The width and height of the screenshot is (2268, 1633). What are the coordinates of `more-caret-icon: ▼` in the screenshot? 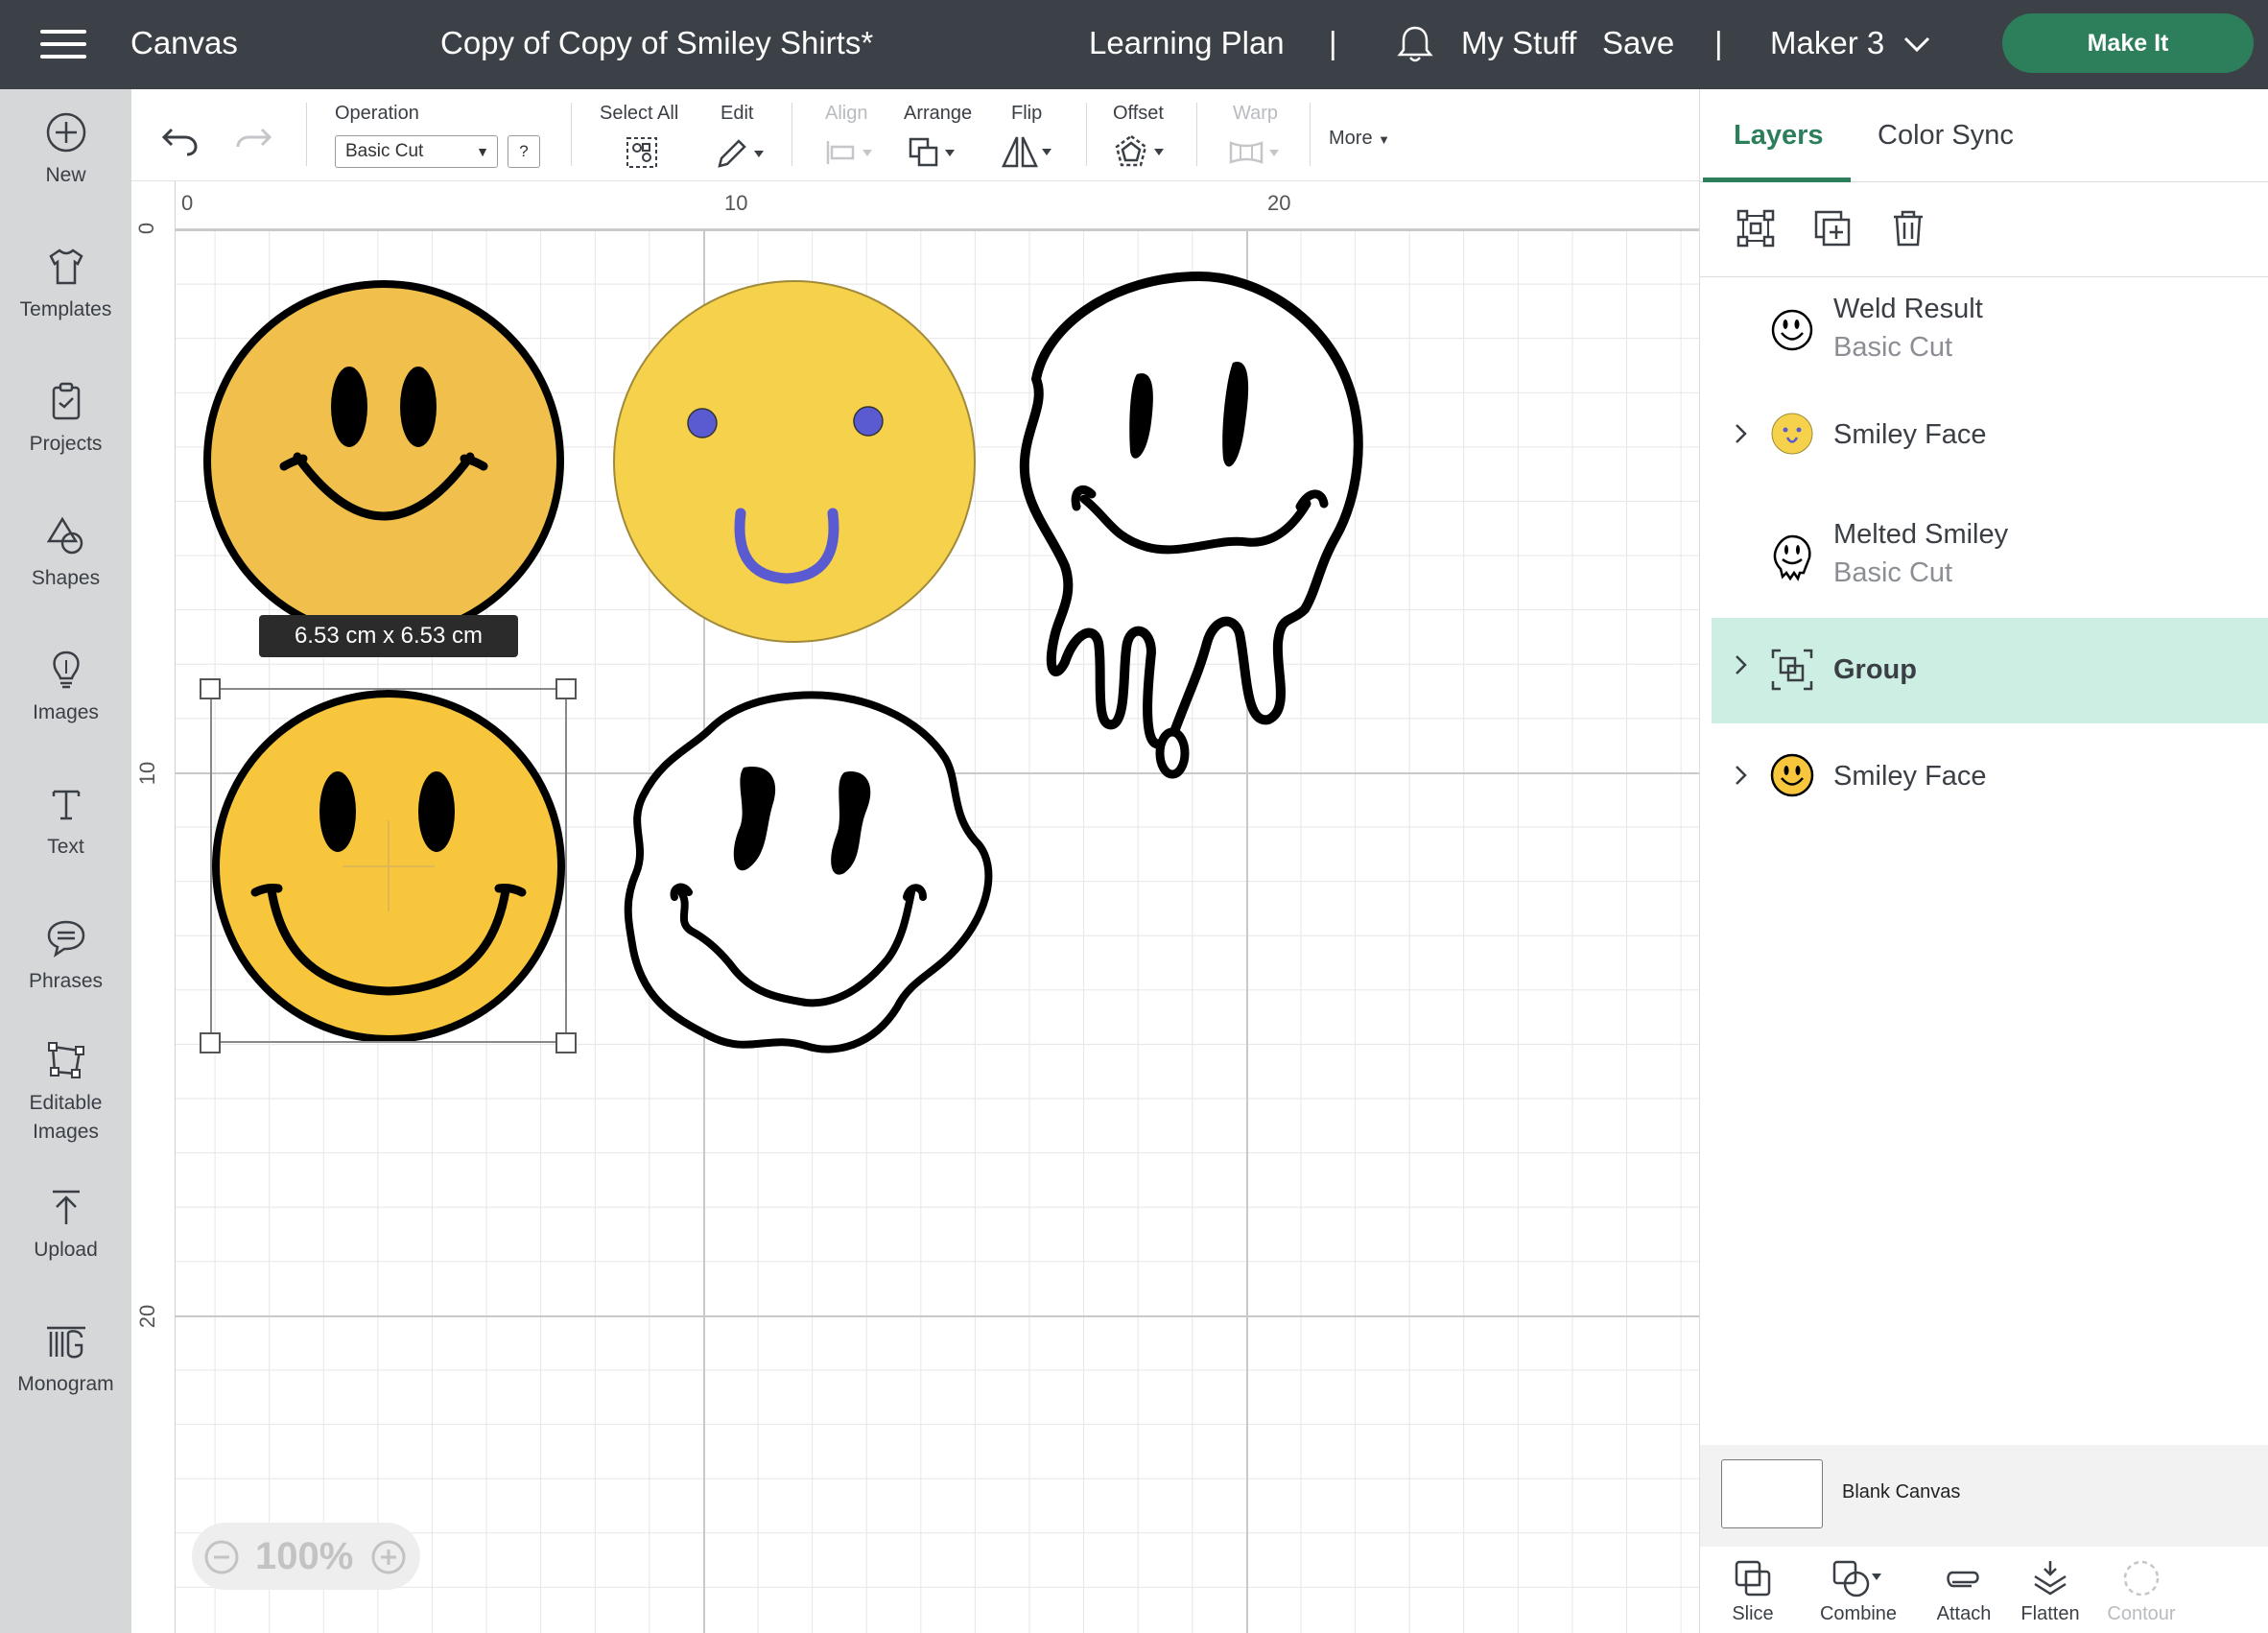 It's located at (1384, 139).